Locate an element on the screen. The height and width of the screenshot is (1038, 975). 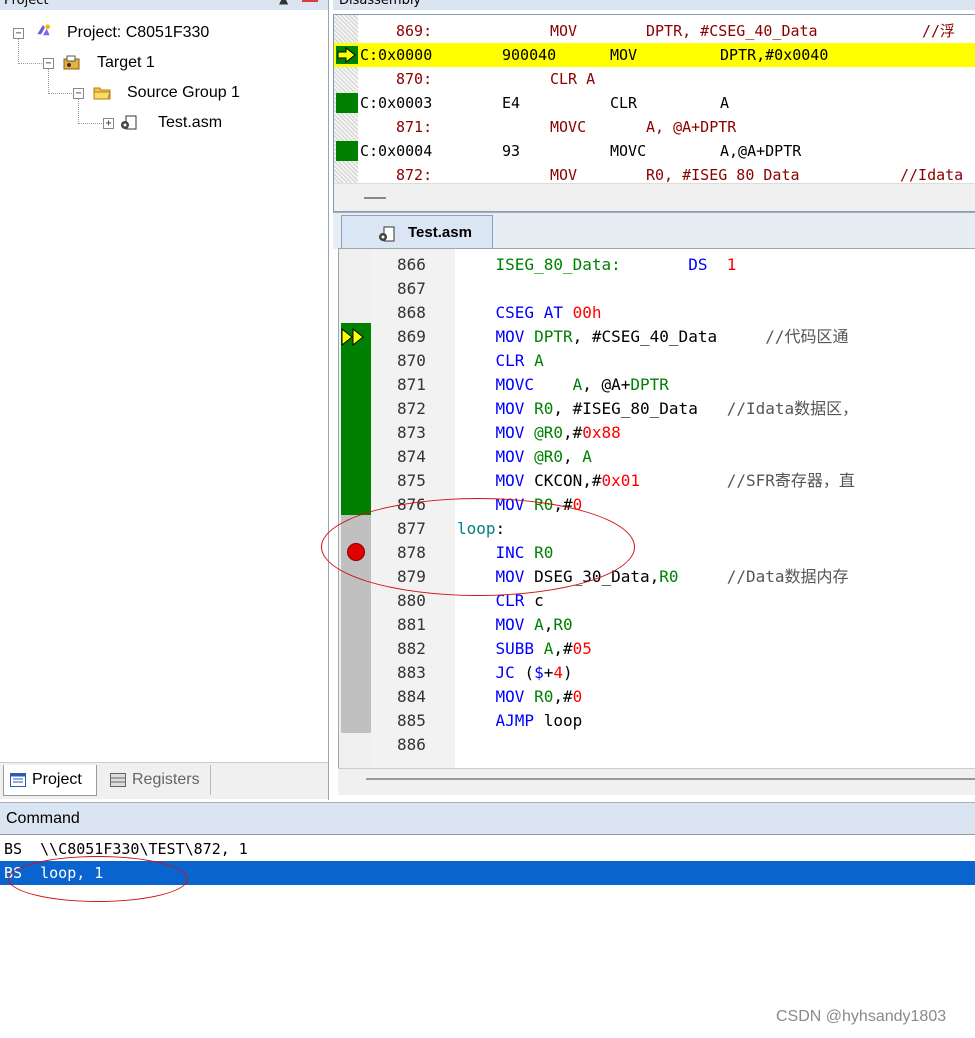
code-line: 885 AJMP loop is located at coordinates (657, 721).